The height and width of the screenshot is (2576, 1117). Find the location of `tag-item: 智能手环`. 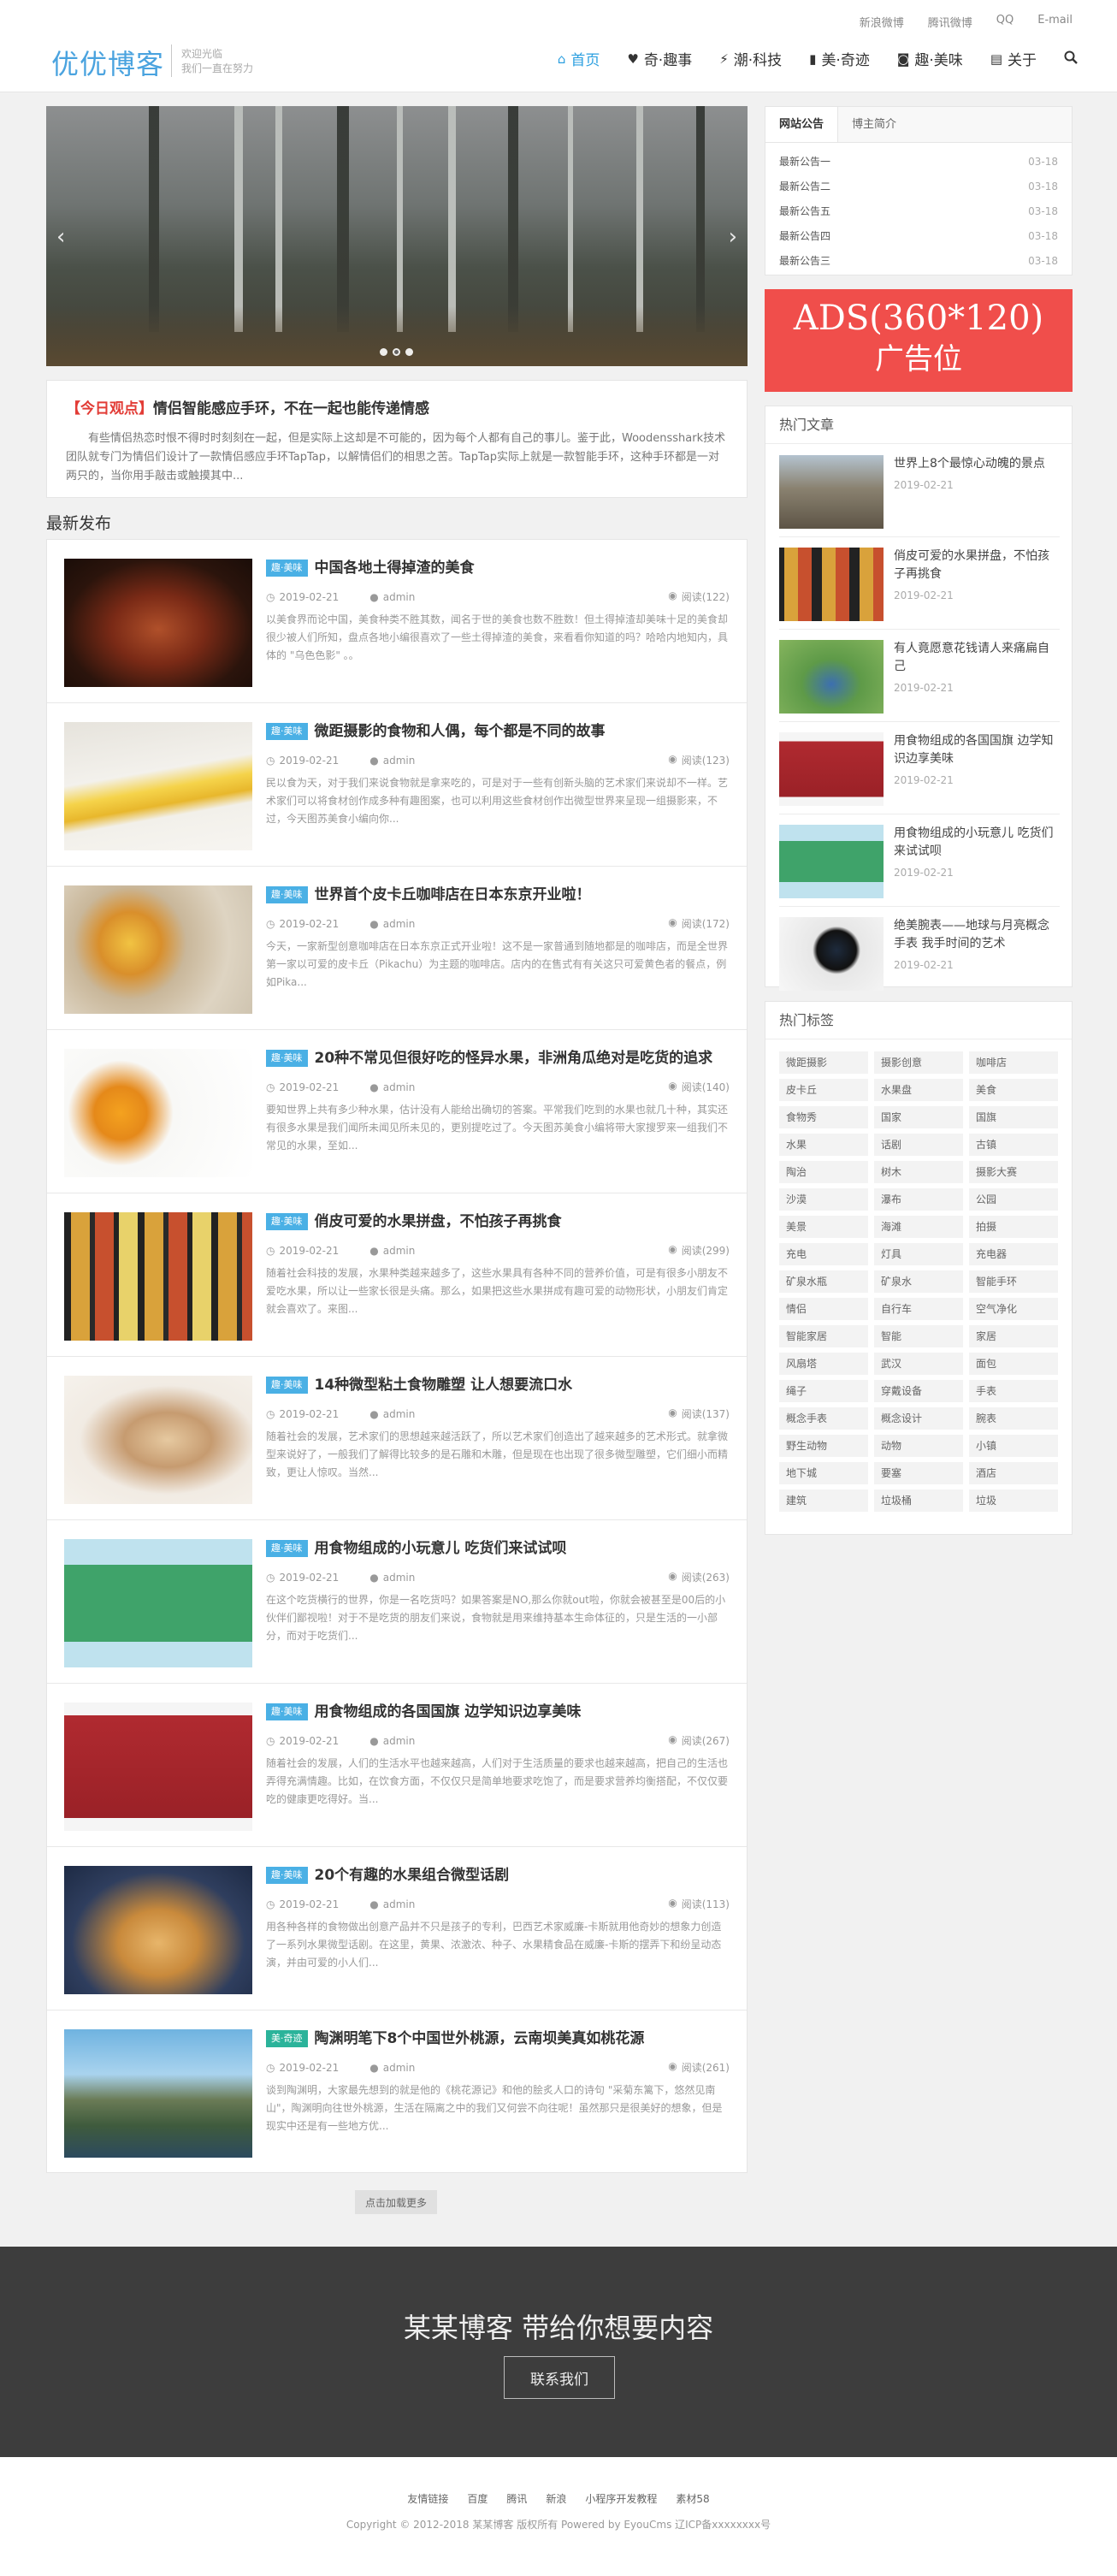

tag-item: 智能手环 is located at coordinates (1014, 1281).